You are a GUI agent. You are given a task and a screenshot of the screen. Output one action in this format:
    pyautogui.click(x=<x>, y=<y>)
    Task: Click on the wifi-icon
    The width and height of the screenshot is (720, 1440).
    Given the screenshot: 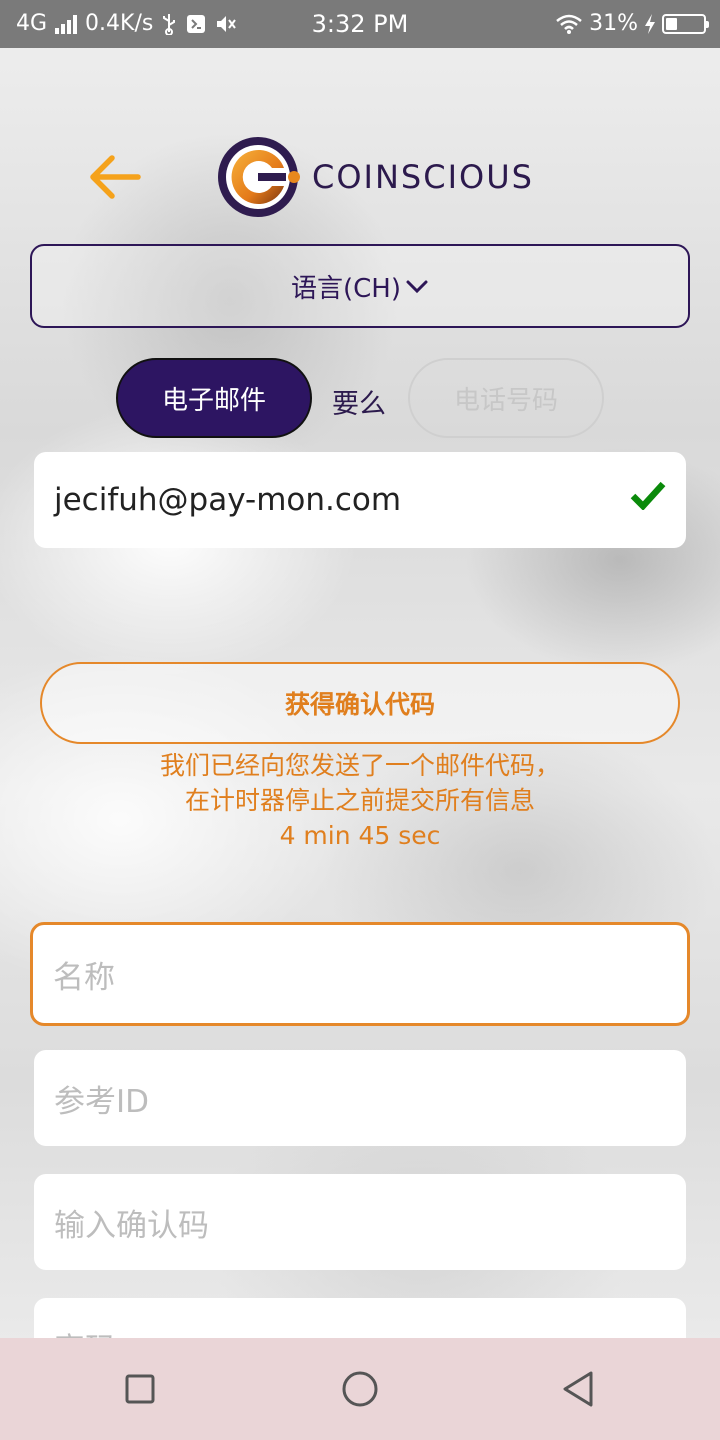 What is the action you would take?
    pyautogui.click(x=569, y=24)
    